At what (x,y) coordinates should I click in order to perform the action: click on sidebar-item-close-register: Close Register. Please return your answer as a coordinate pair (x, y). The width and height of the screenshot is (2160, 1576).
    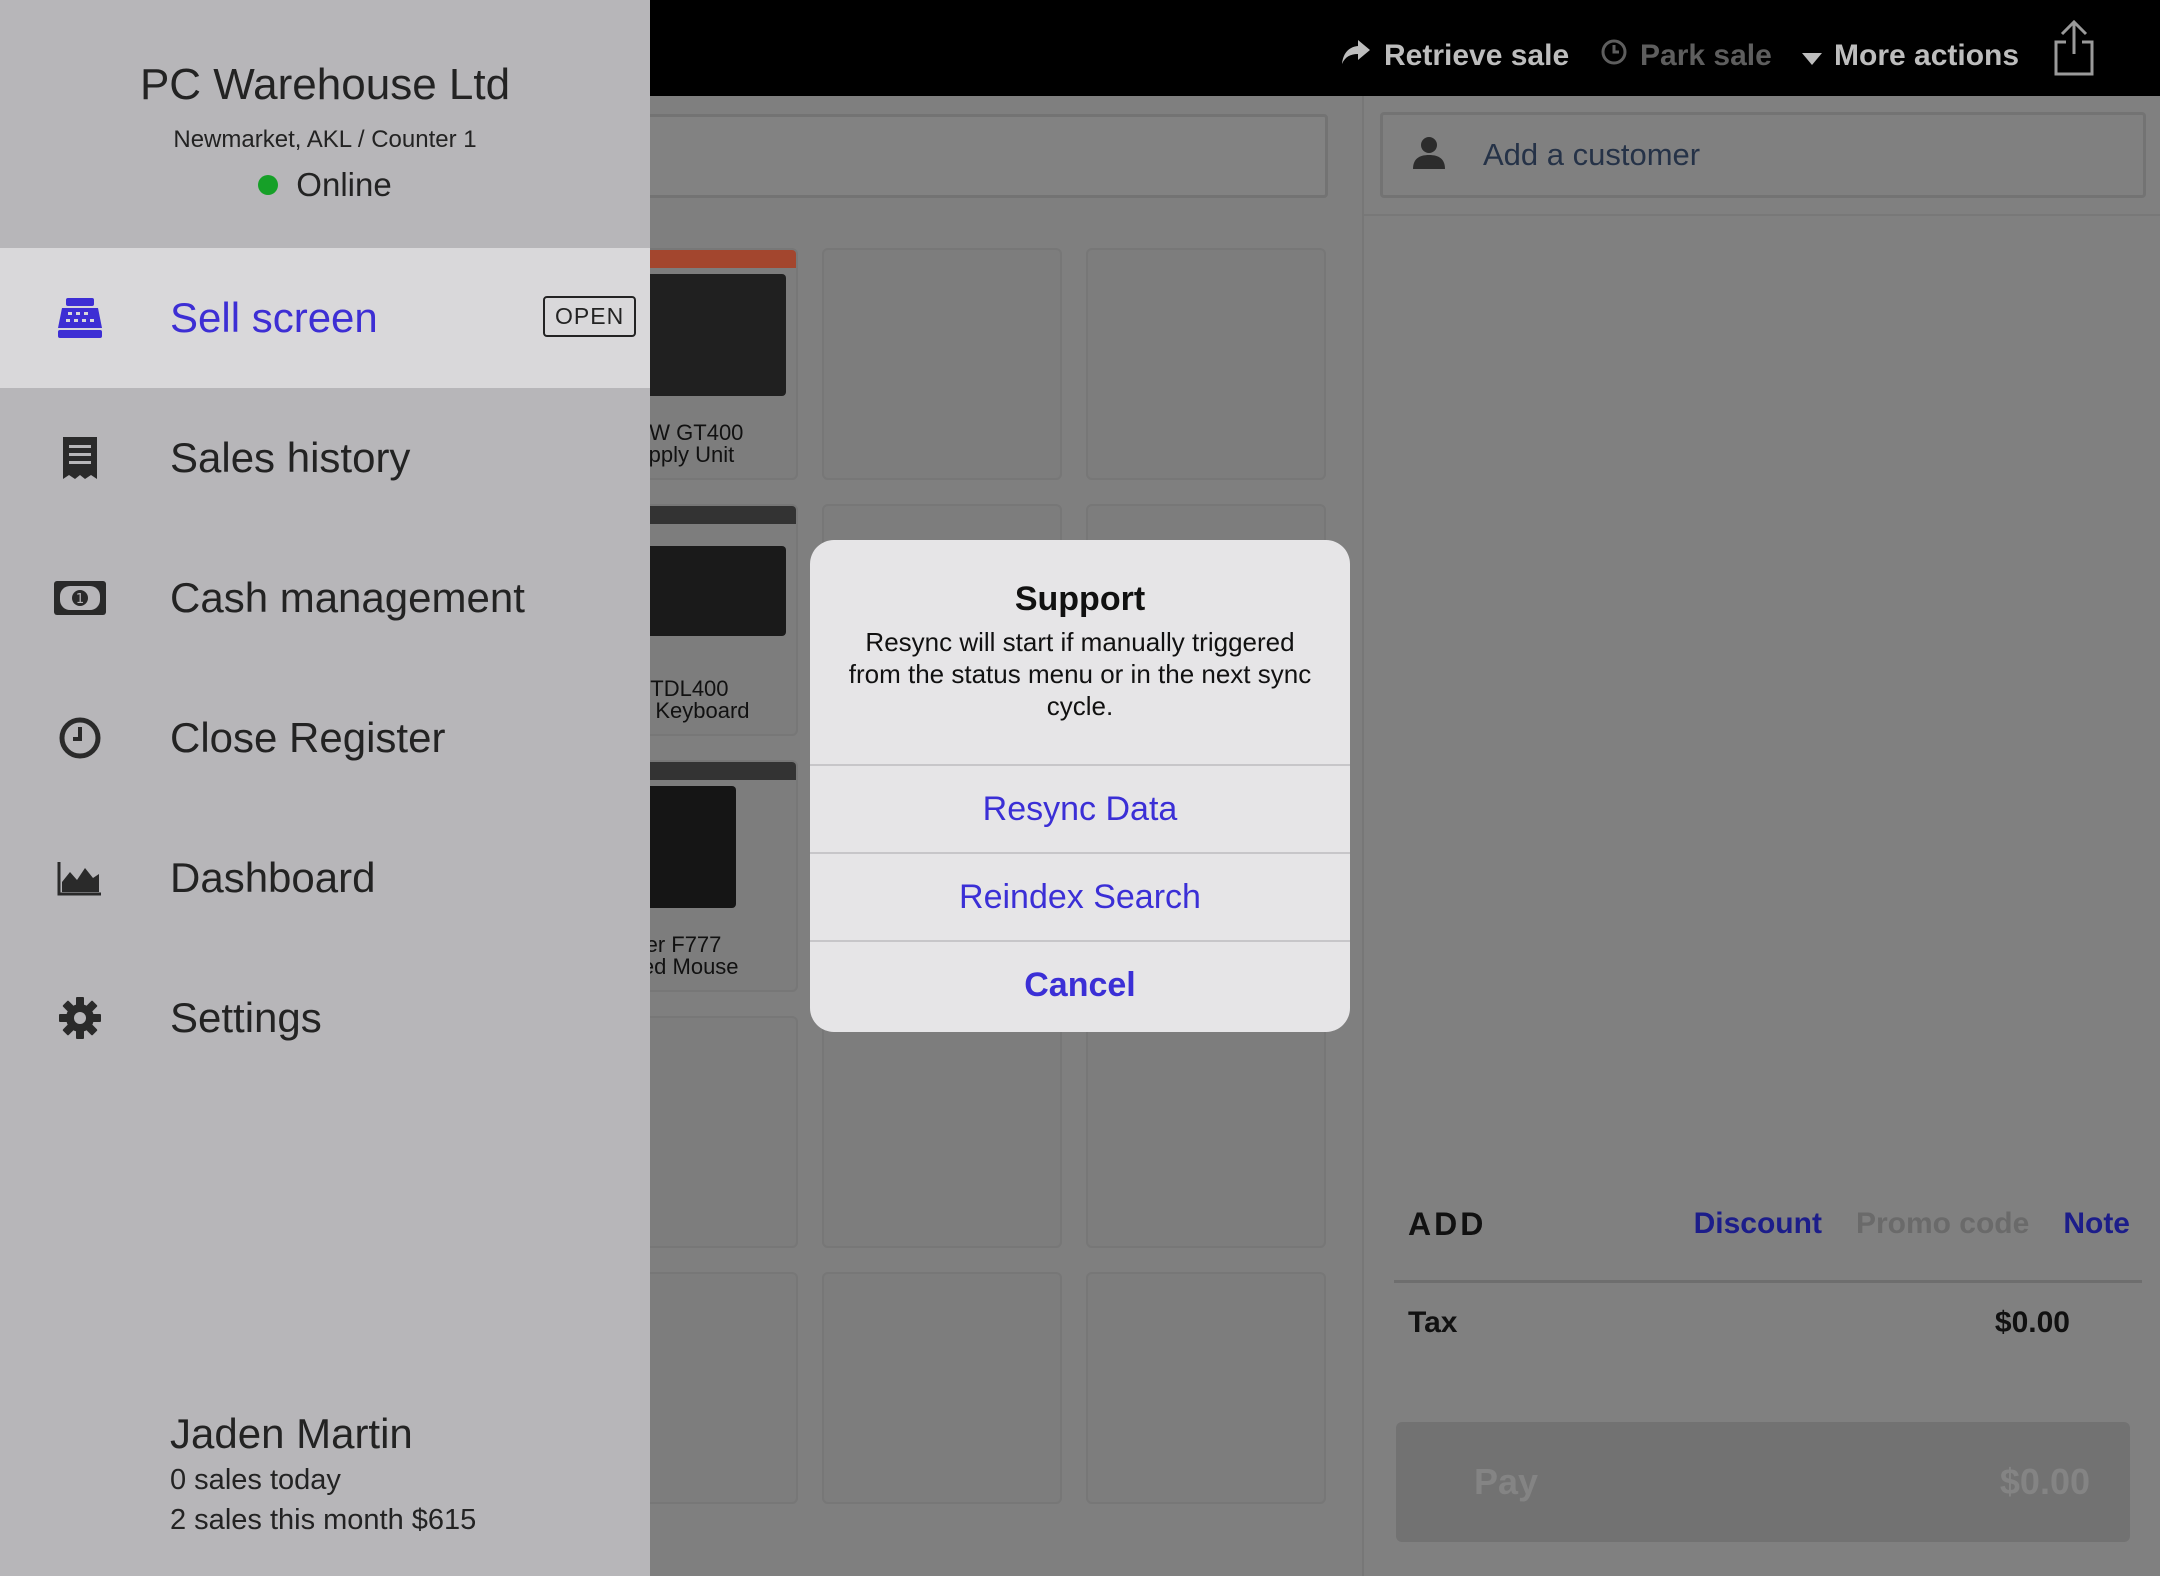
    Looking at the image, I should click on (325, 738).